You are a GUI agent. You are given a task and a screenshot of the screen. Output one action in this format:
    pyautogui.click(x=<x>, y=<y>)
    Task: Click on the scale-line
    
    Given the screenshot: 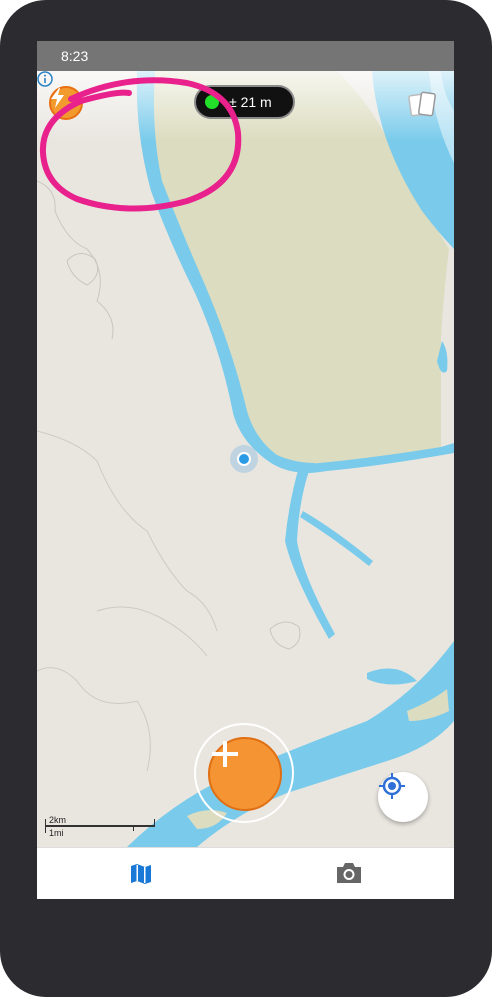 What is the action you would take?
    pyautogui.click(x=100, y=826)
    